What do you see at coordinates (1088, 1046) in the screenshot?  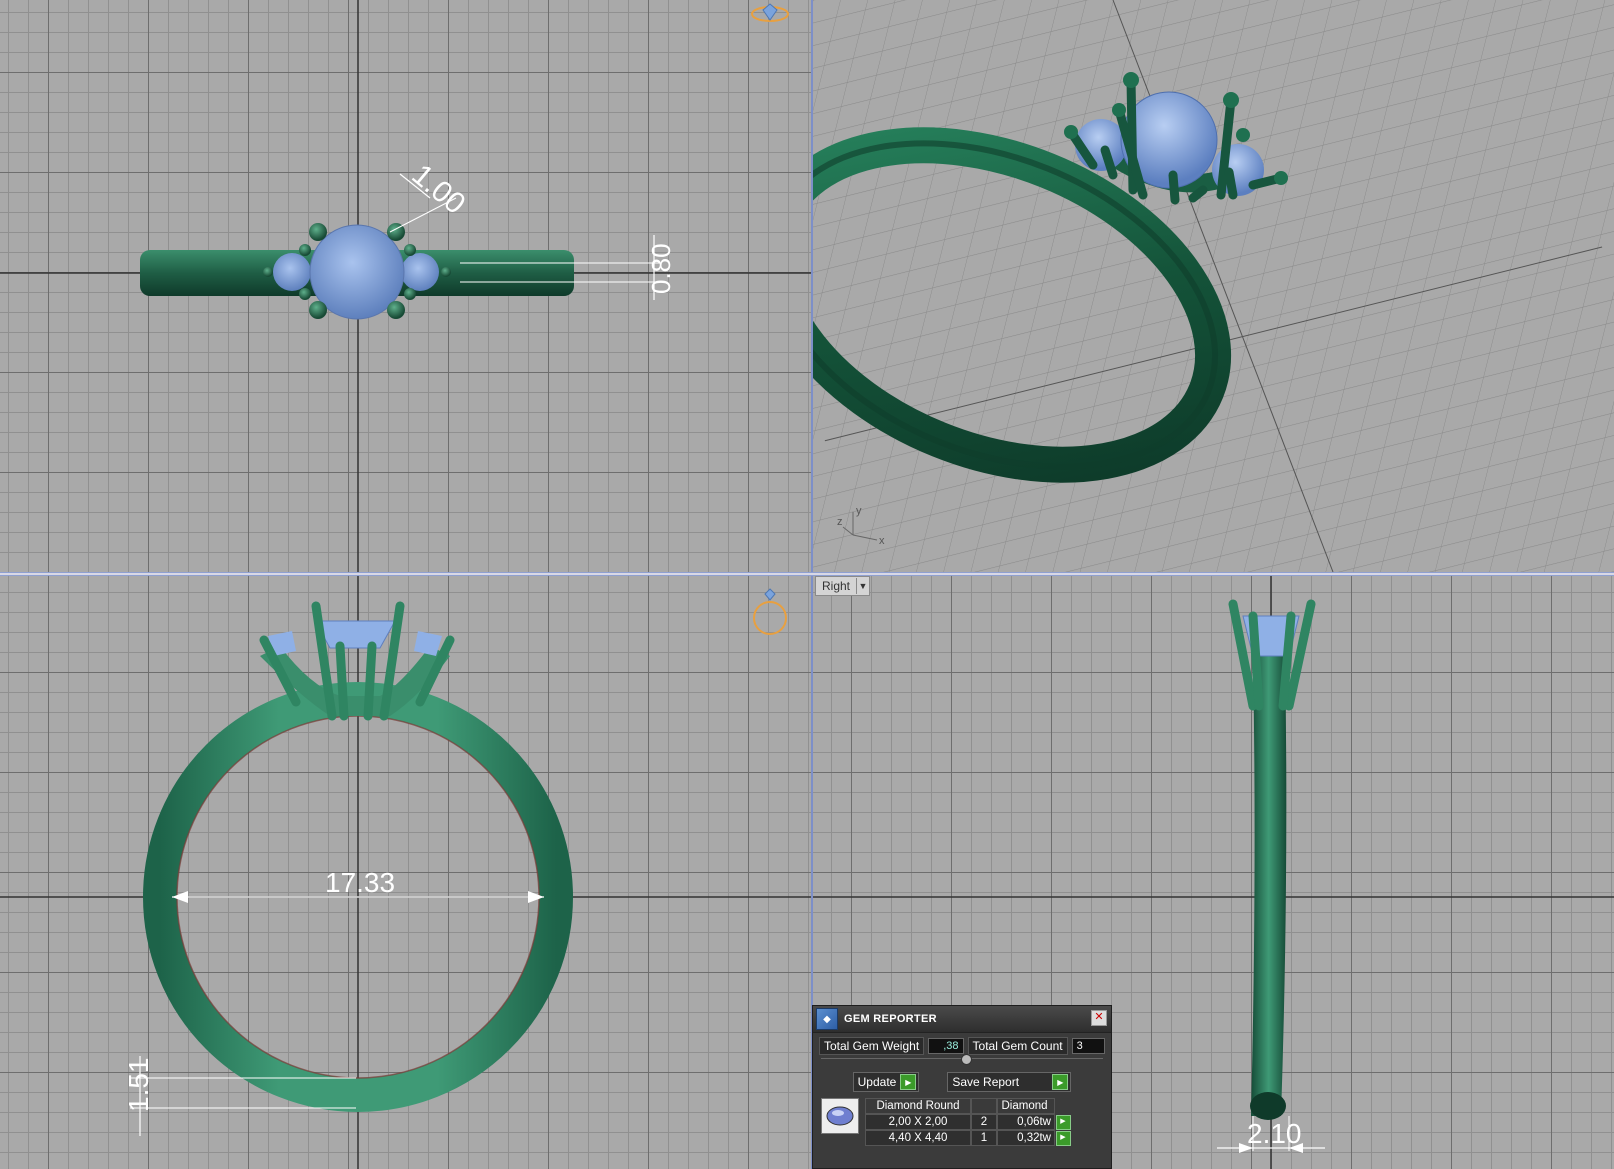 I see `total-count-value: 3` at bounding box center [1088, 1046].